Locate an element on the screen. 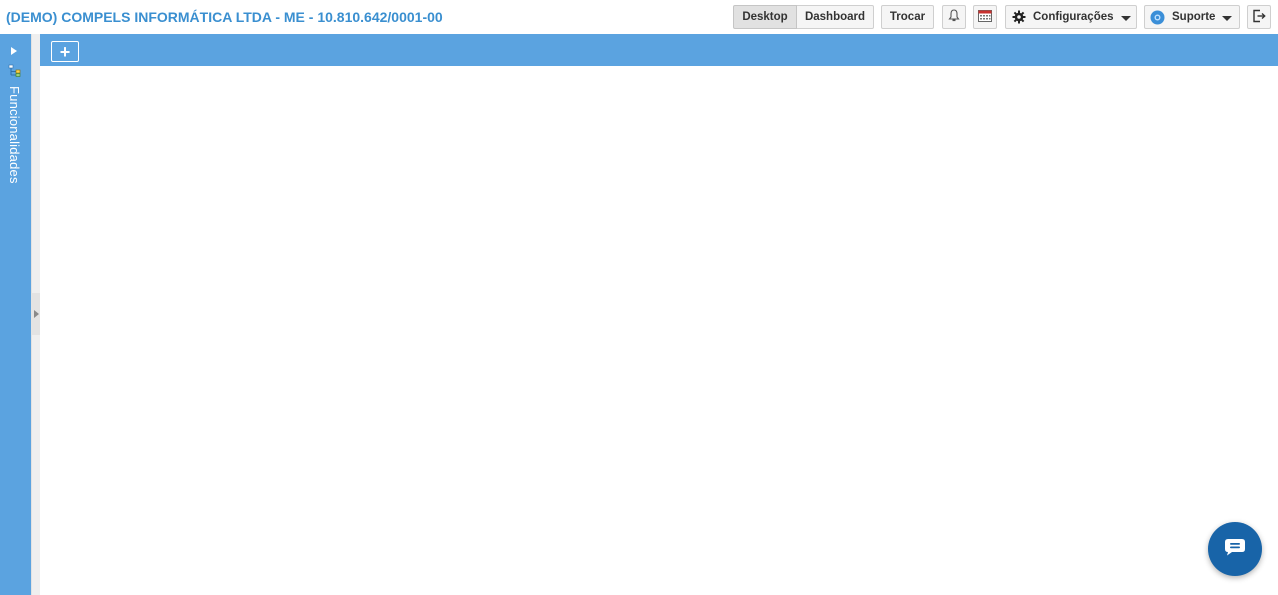  notifications-button is located at coordinates (954, 17).